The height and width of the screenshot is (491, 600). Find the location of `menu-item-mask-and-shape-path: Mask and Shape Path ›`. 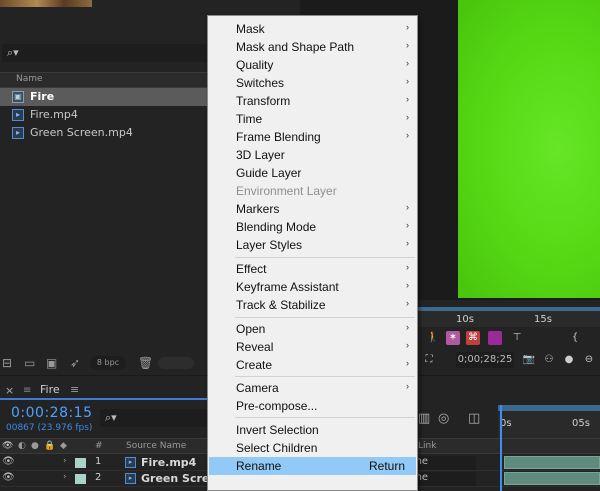

menu-item-mask-and-shape-path: Mask and Shape Path › is located at coordinates (312, 47).